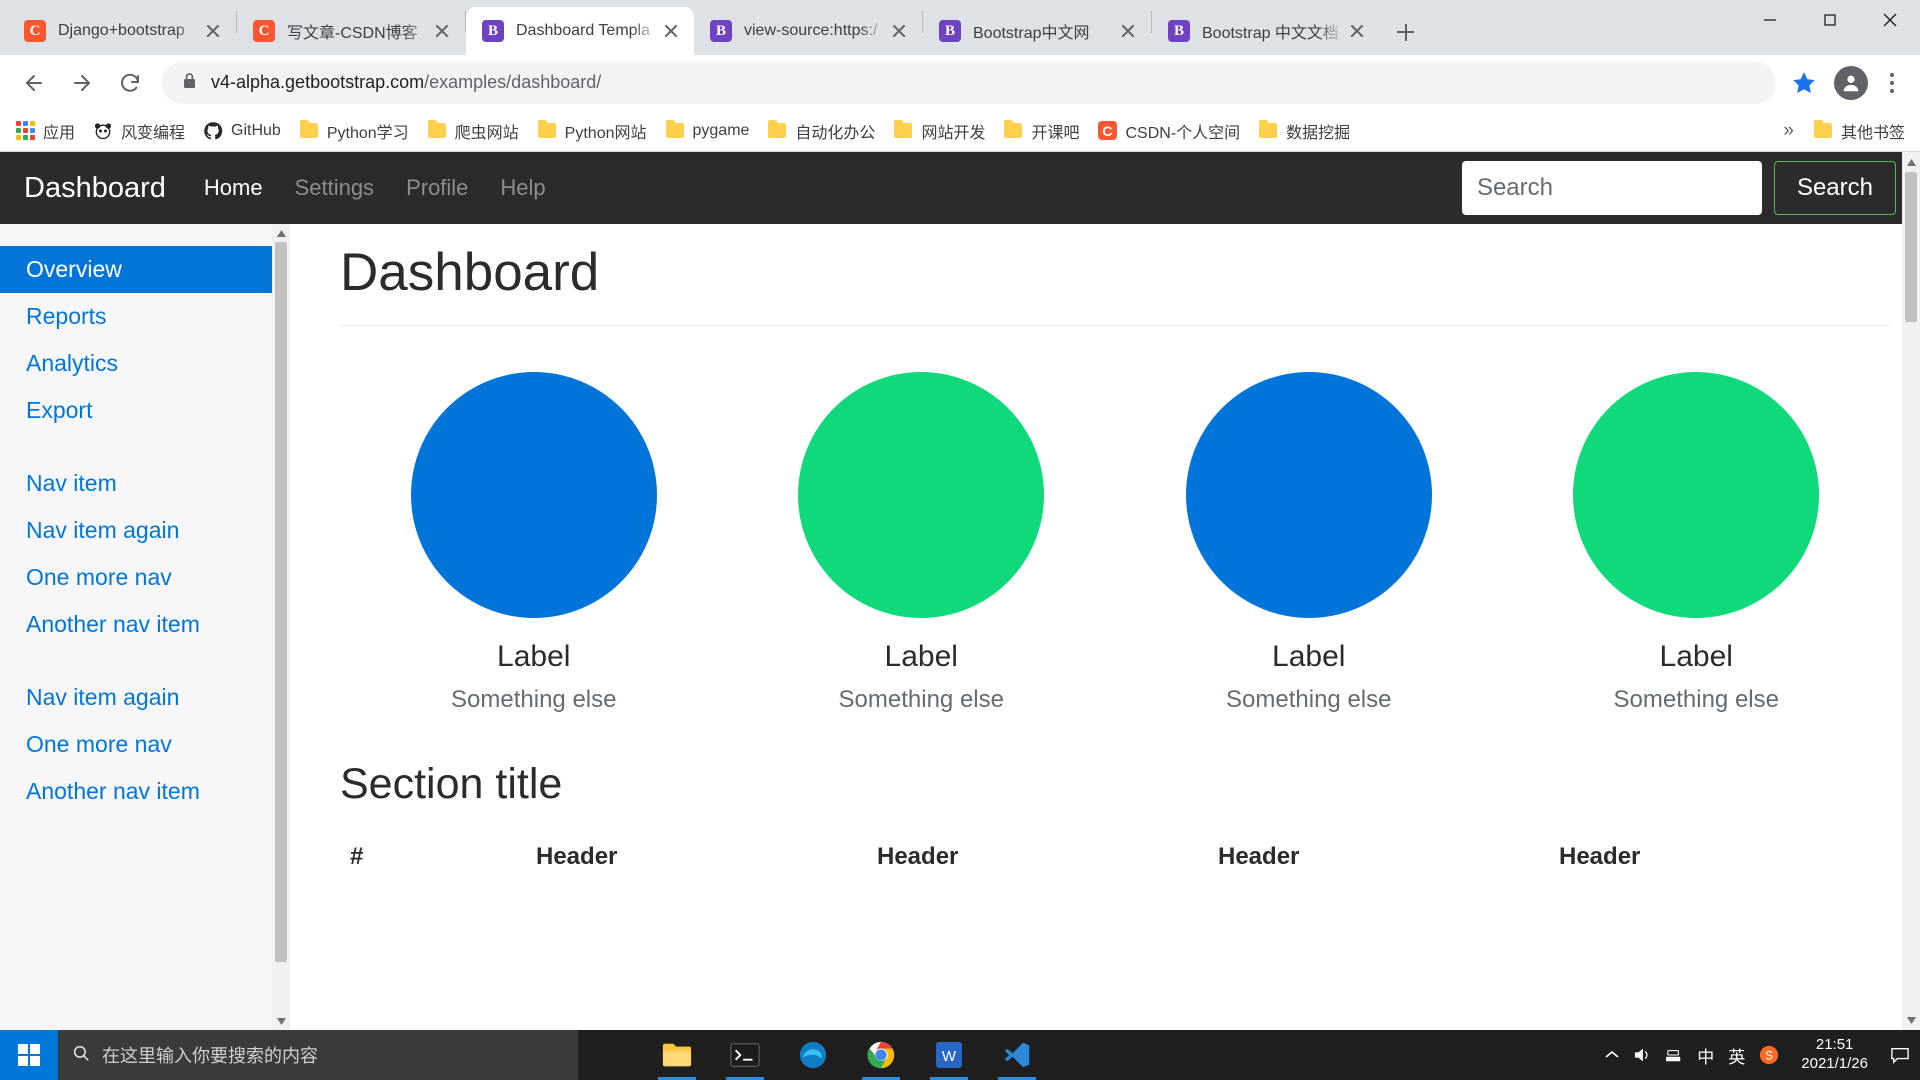  What do you see at coordinates (145, 577) in the screenshot?
I see `sidebar-item-one-more-nav: One more nav` at bounding box center [145, 577].